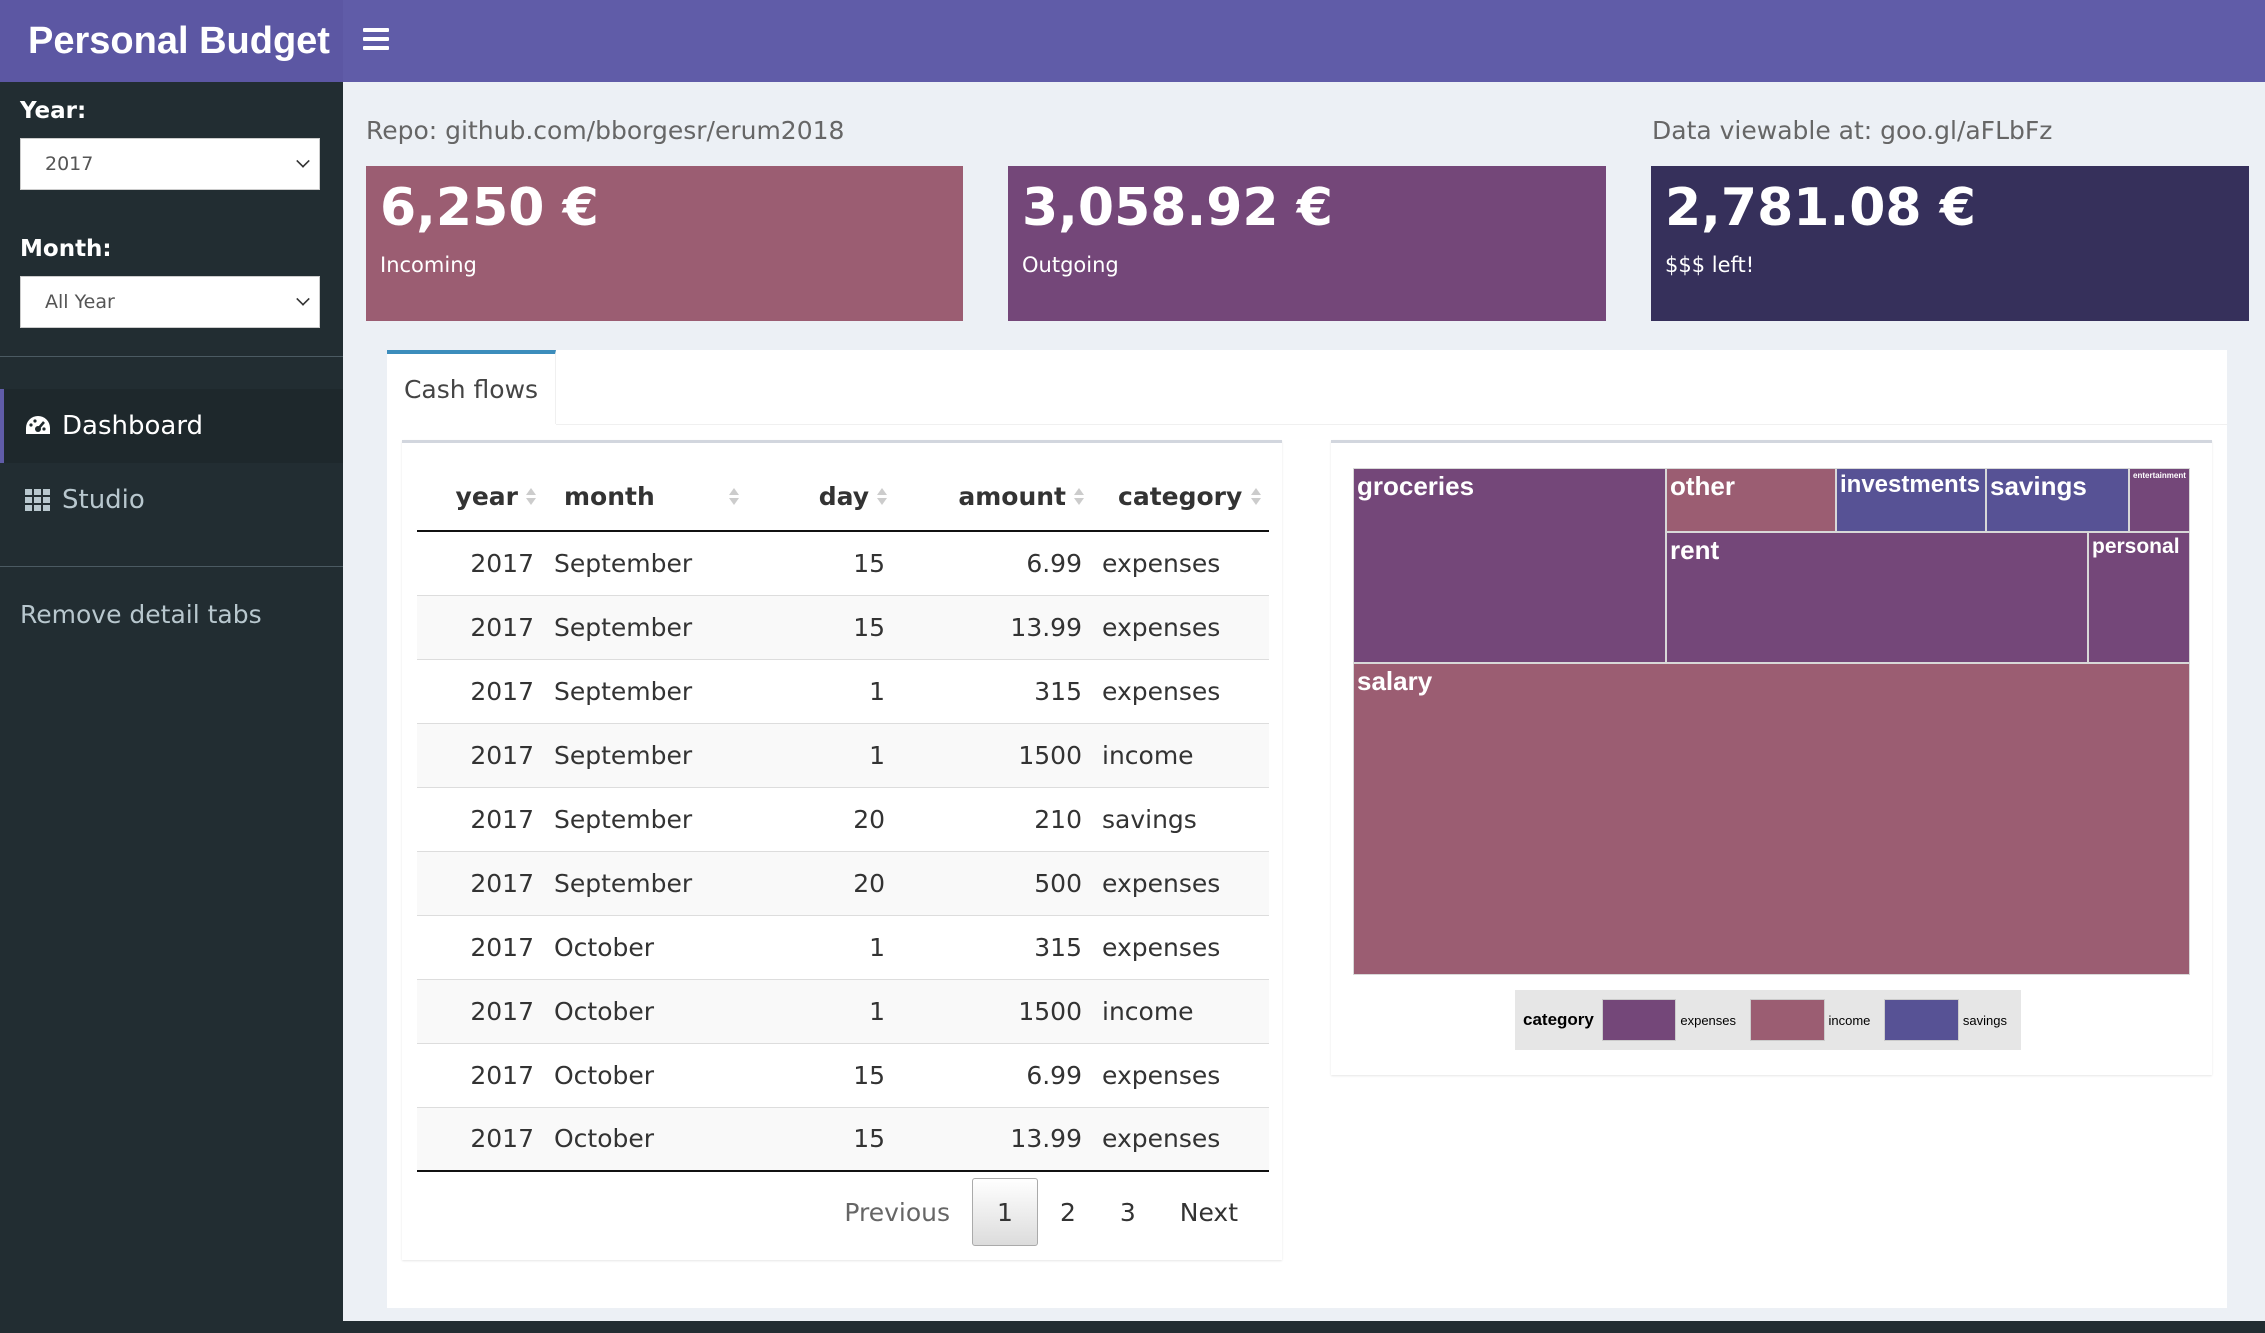  I want to click on tab-cash-flows: Cash flows, so click(471, 387).